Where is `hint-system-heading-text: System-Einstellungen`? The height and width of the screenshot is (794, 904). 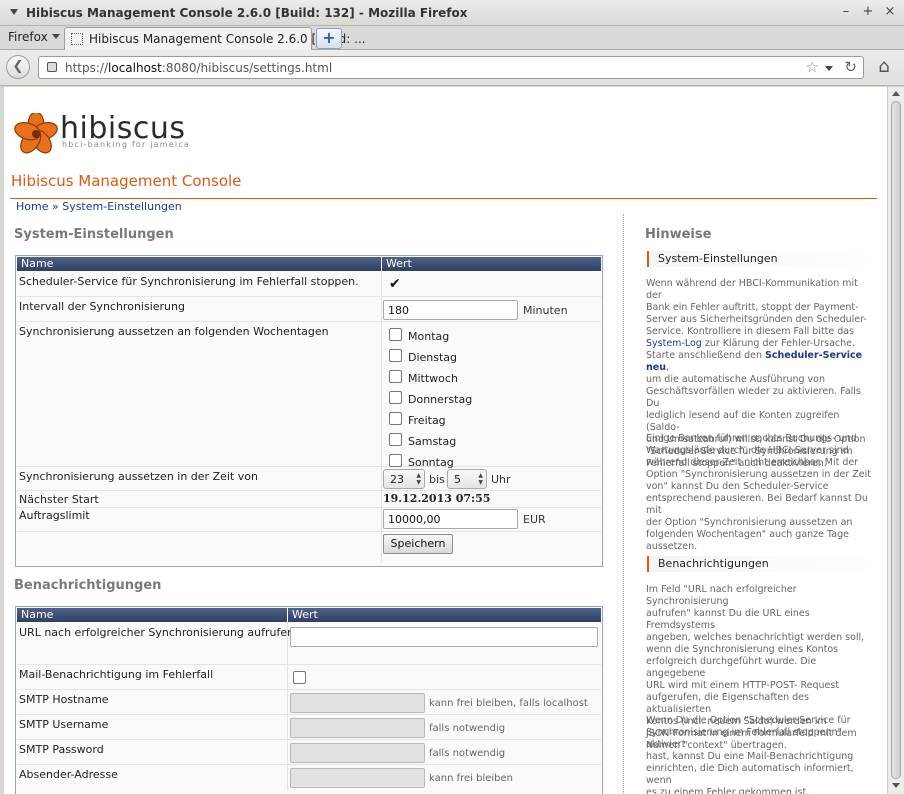
hint-system-heading-text: System-Einstellungen is located at coordinates (718, 258).